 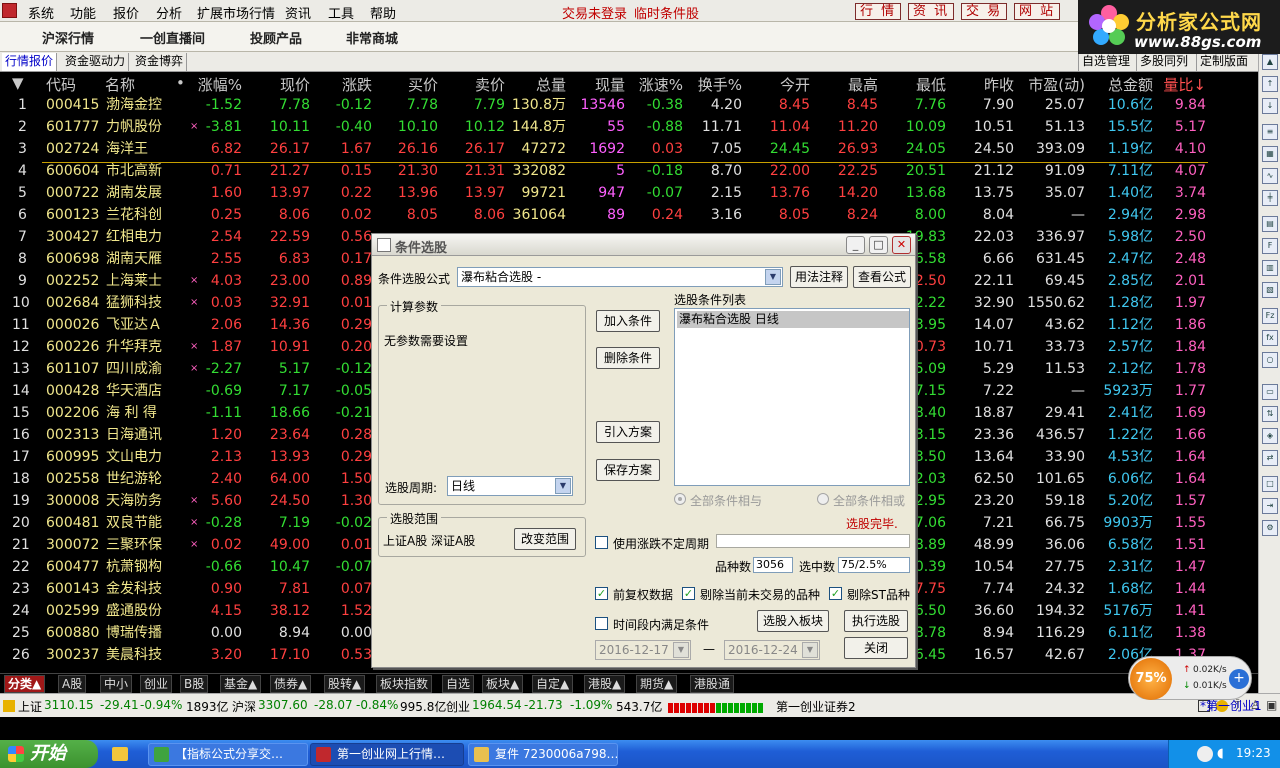 I want to click on plus-icon: +, so click(x=1239, y=679).